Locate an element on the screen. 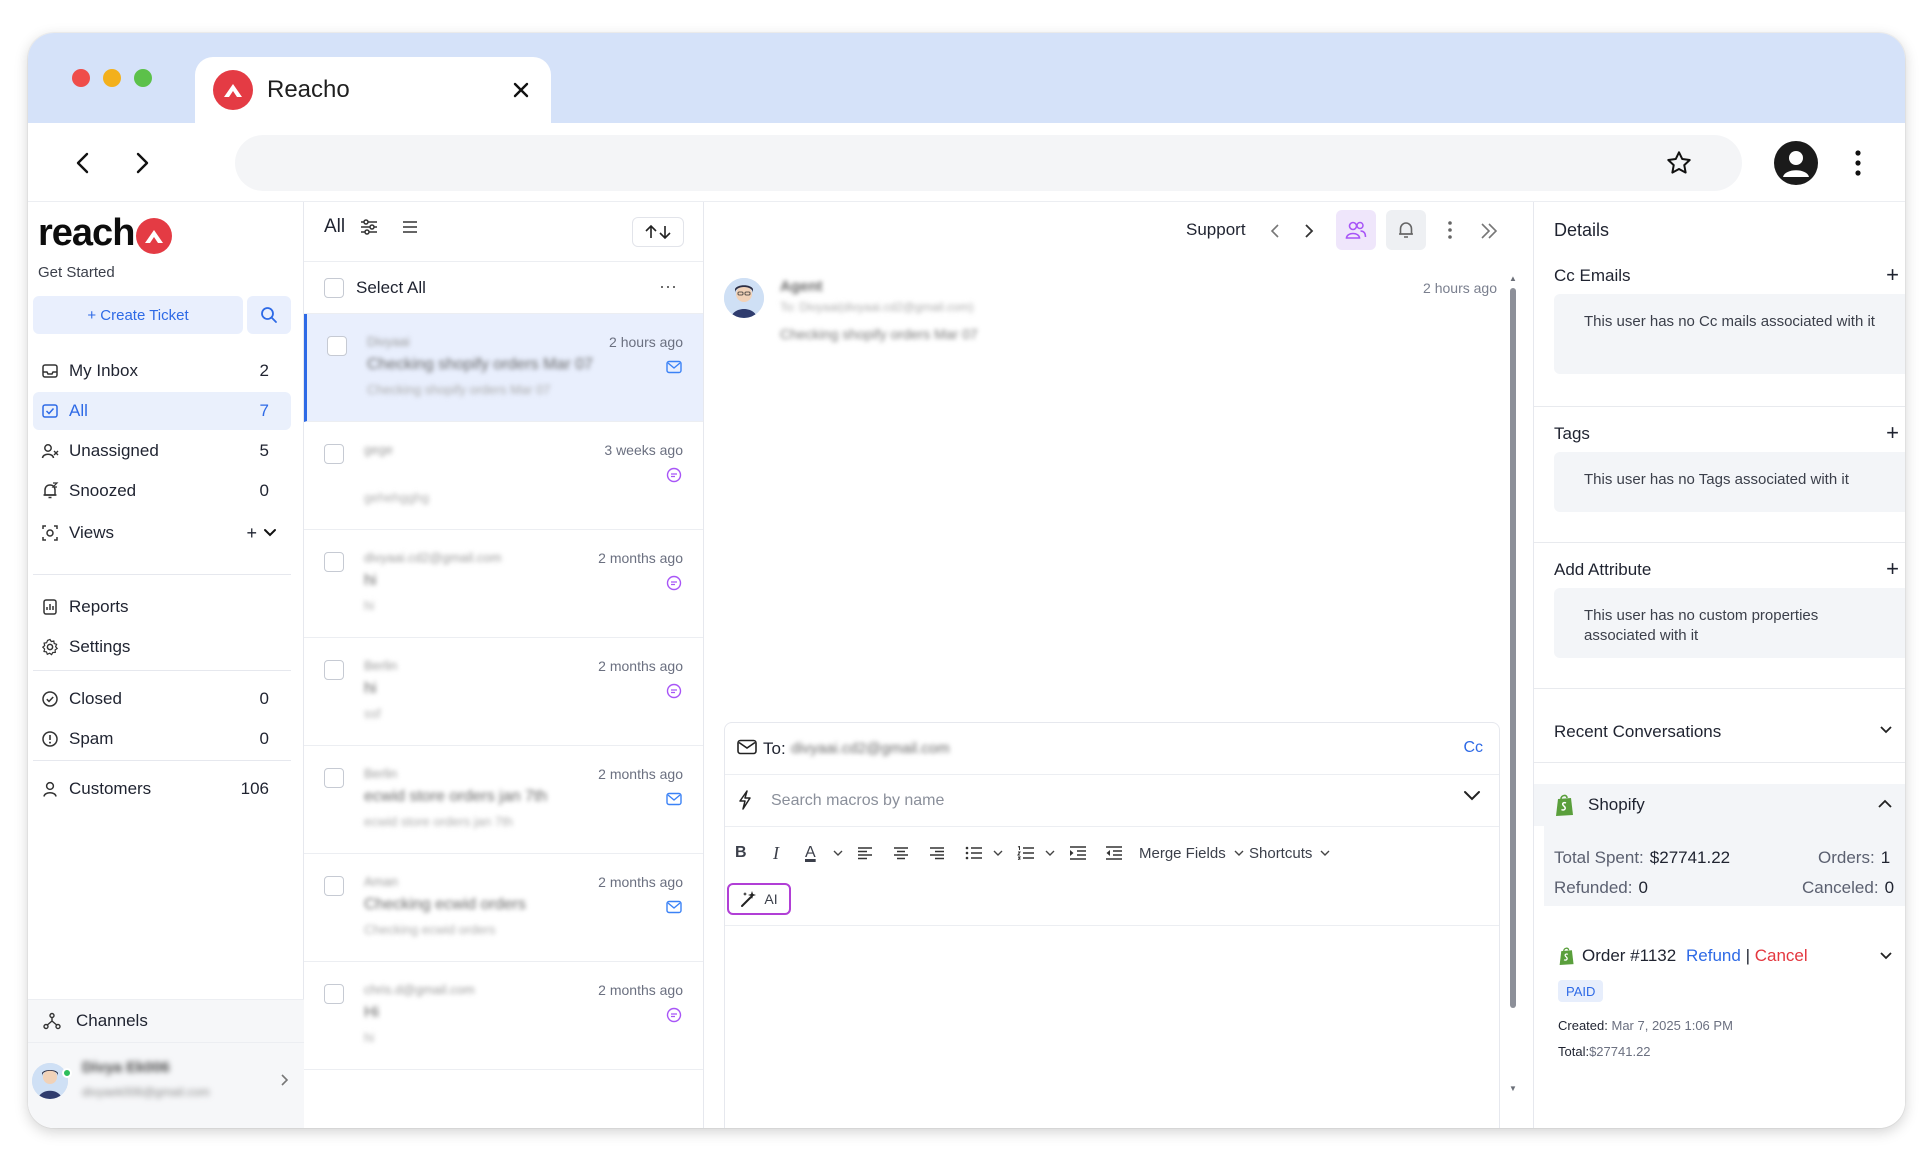  sidebar-item-customers: Customers 106 is located at coordinates (162, 789).